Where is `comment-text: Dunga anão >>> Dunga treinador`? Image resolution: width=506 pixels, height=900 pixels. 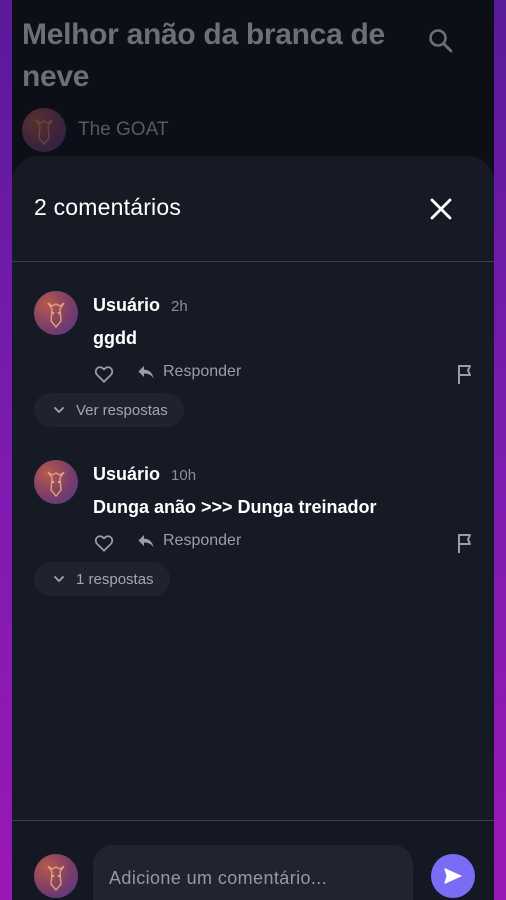 comment-text: Dunga anão >>> Dunga treinador is located at coordinates (235, 507).